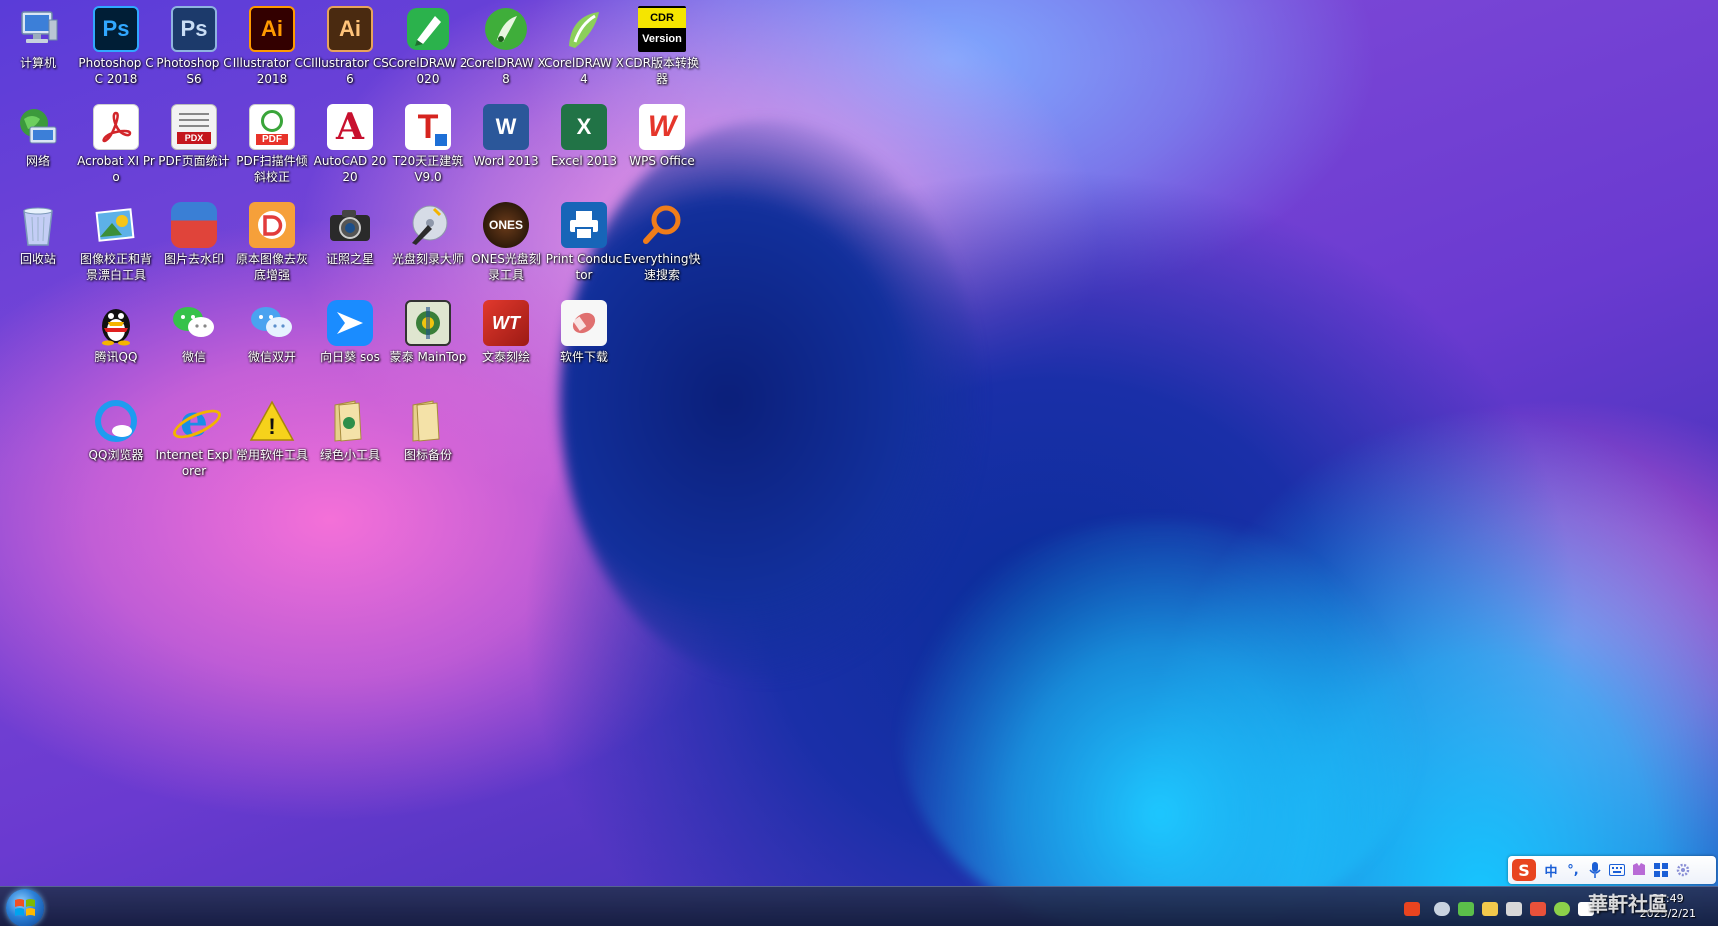 The width and height of the screenshot is (1718, 926). What do you see at coordinates (662, 71) in the screenshot?
I see `icon-label: CDR版本转换器` at bounding box center [662, 71].